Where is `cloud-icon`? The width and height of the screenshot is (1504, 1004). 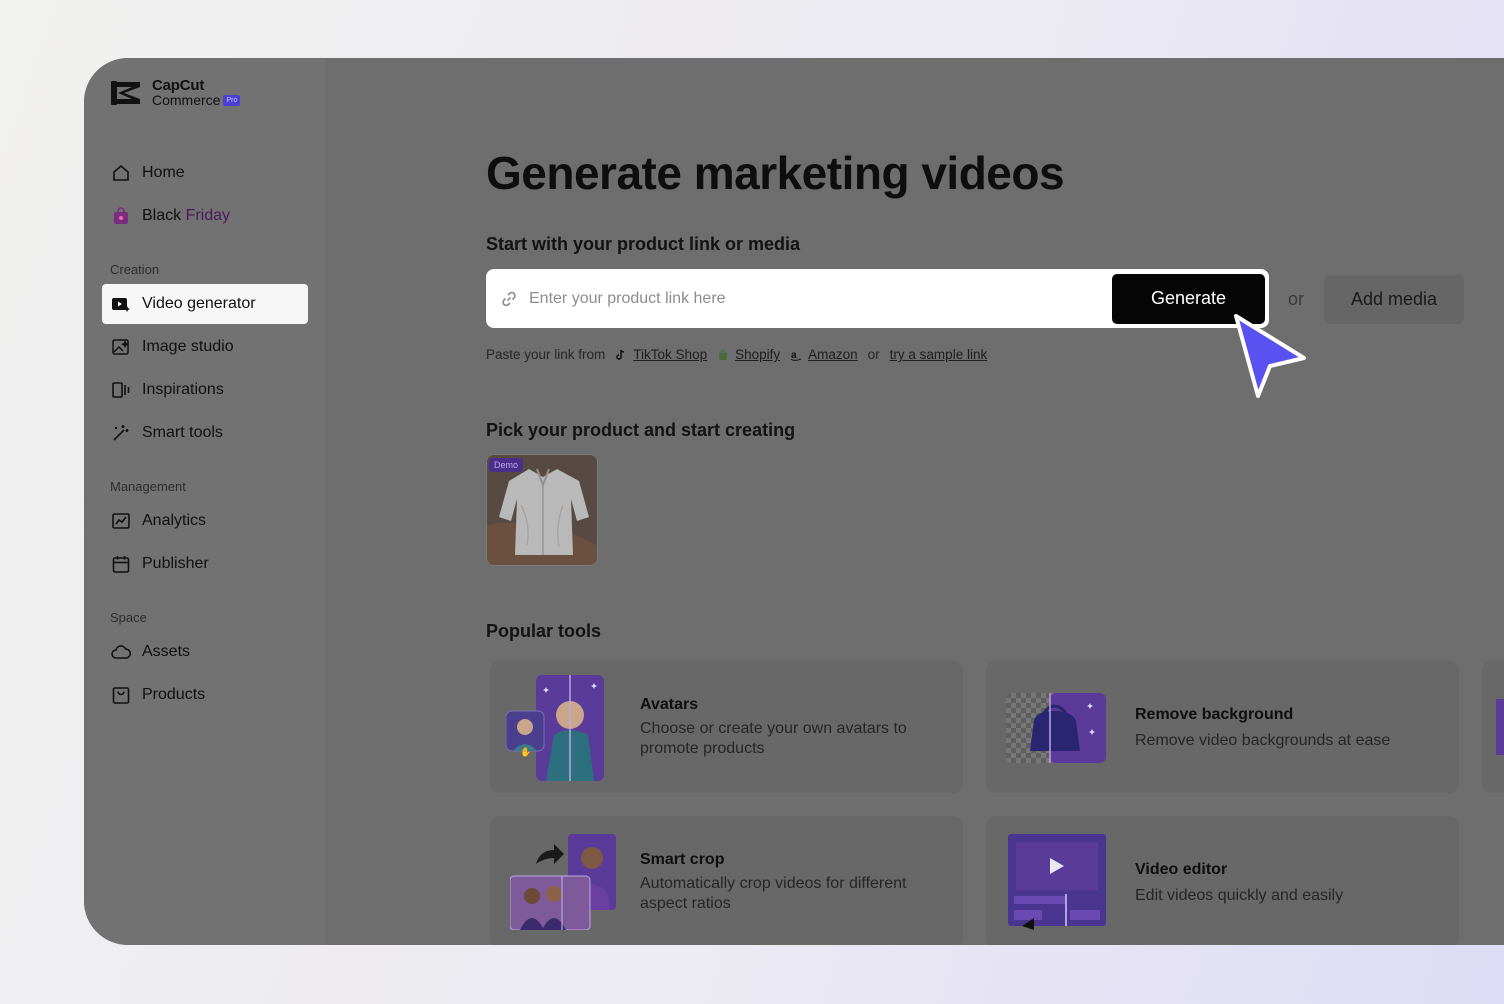
cloud-icon is located at coordinates (121, 652).